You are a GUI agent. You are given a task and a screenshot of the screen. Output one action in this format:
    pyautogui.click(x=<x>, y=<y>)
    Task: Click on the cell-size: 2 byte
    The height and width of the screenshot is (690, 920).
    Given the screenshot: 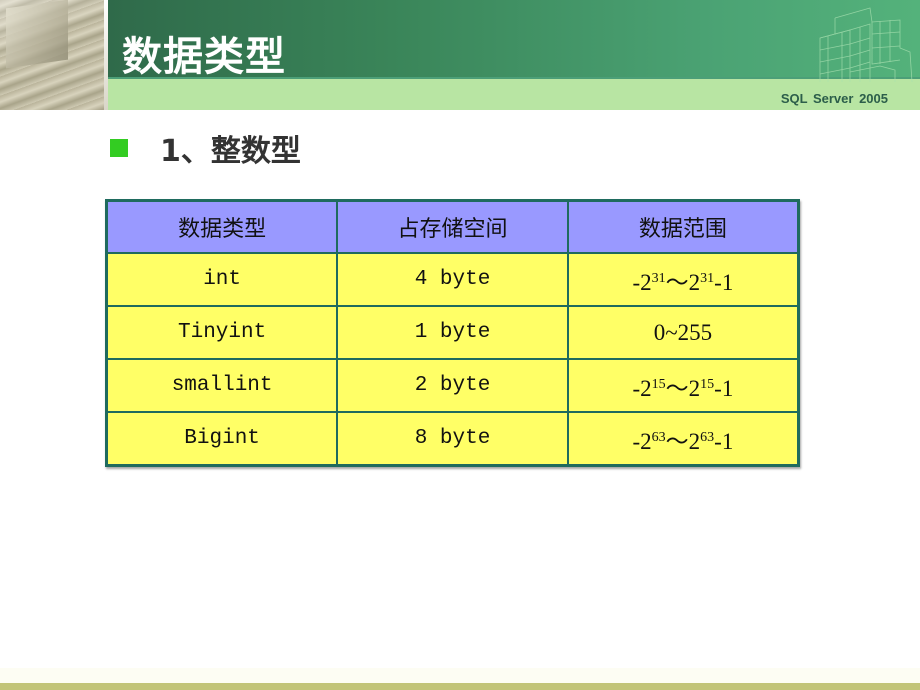 What is the action you would take?
    pyautogui.click(x=452, y=385)
    